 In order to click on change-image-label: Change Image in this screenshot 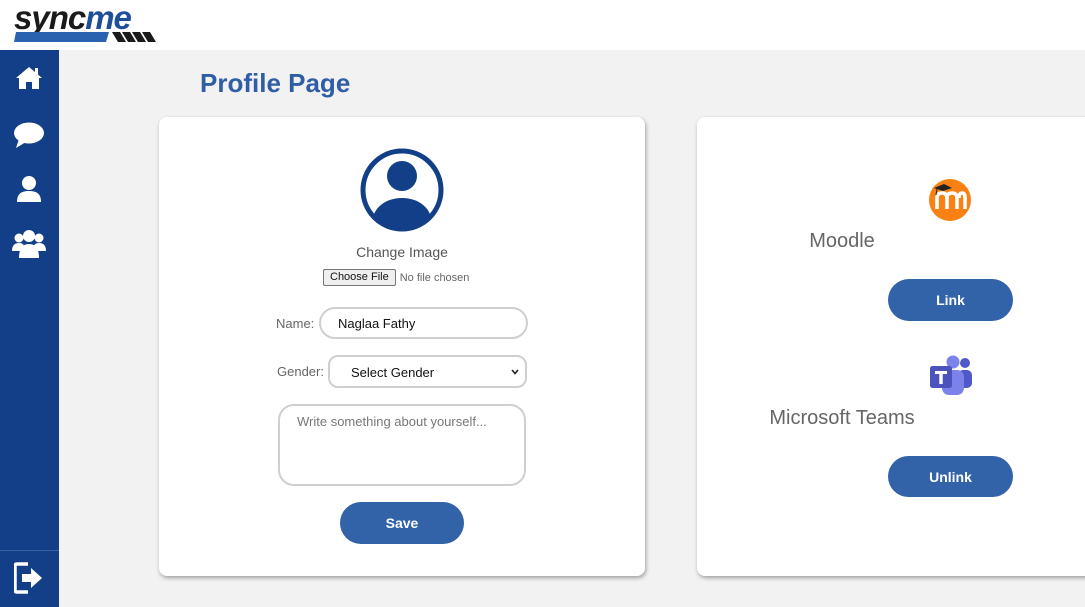, I will do `click(402, 252)`.